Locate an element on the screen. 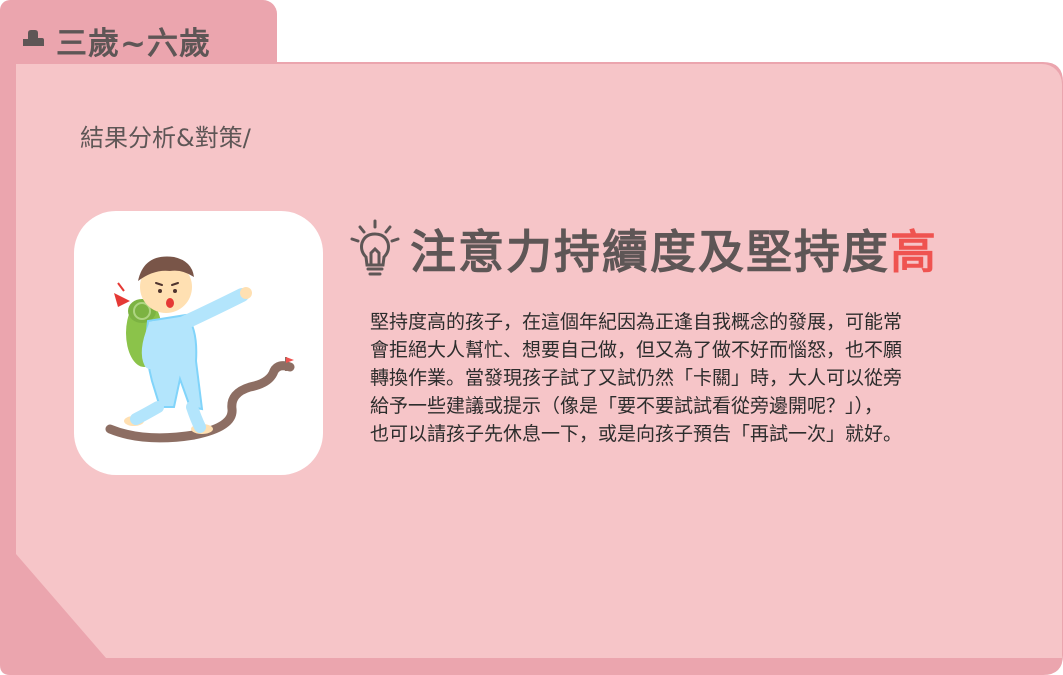  paragraph-line: 給予一些建議或提示（像是「要不要試試看從旁邊開呢？」）， is located at coordinates (627, 406).